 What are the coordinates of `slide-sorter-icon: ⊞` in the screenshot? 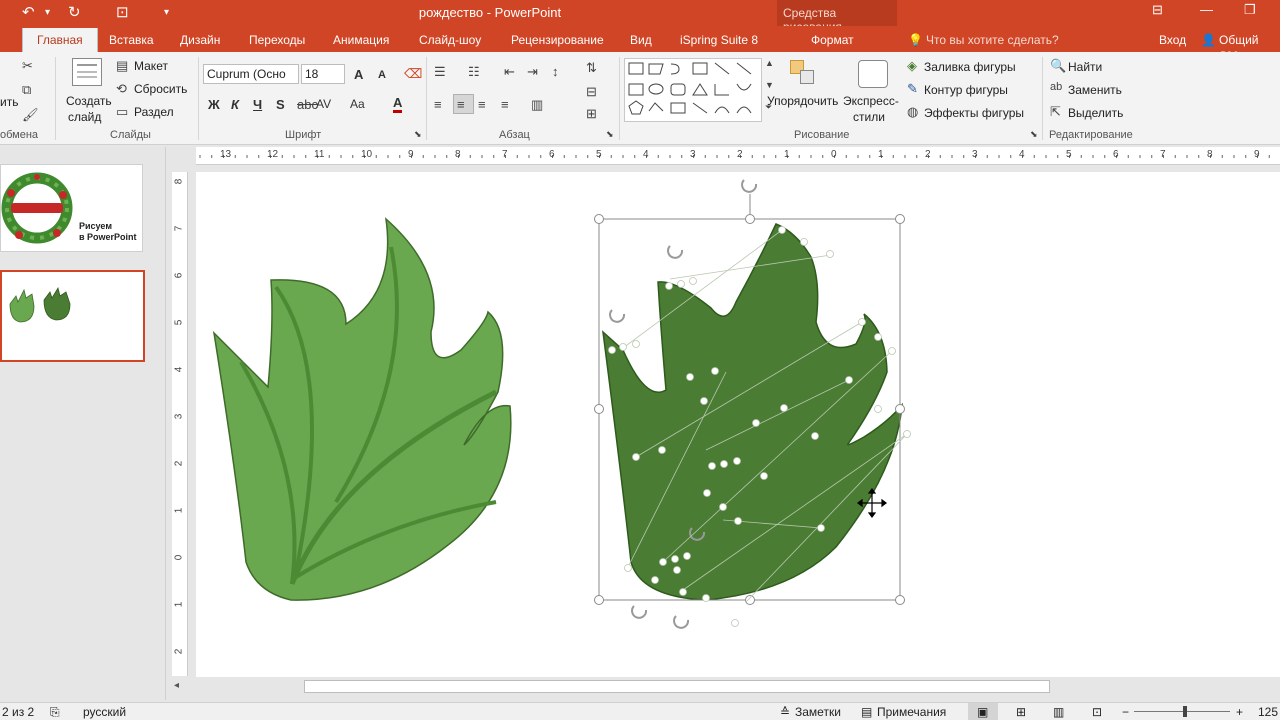 It's located at (1021, 712).